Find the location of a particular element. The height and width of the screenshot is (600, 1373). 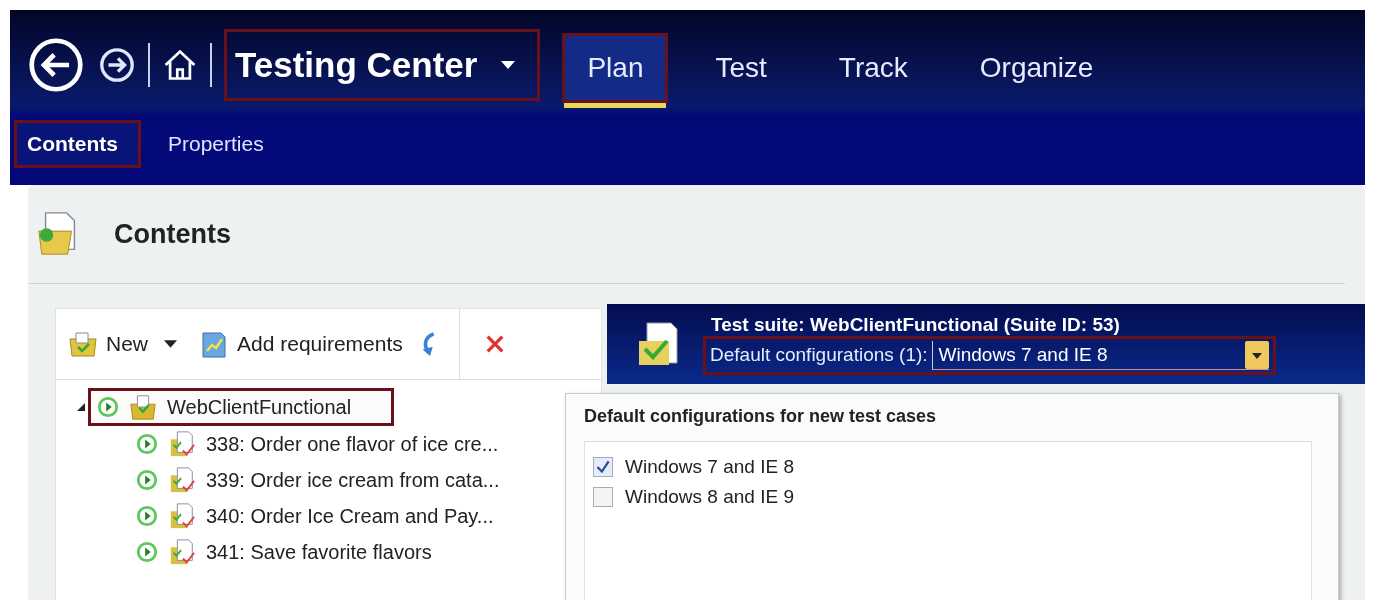

forward-icon is located at coordinates (117, 65).